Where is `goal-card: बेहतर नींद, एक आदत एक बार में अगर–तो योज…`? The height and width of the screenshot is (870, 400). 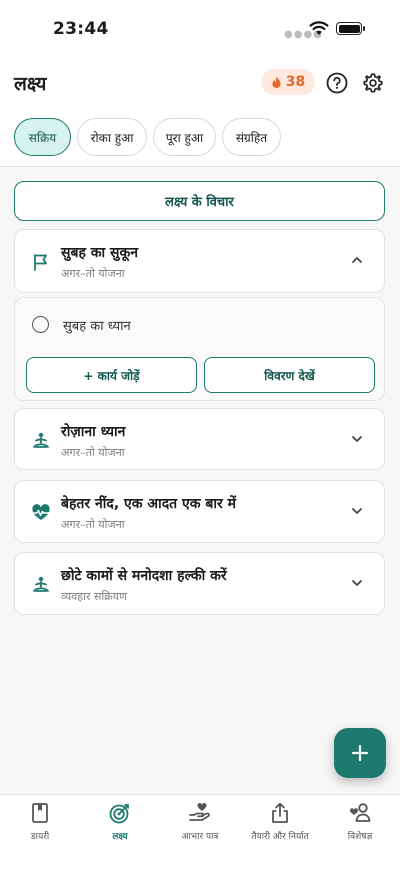
goal-card: बेहतर नींद, एक आदत एक बार में अगर–तो योज… is located at coordinates (199, 511).